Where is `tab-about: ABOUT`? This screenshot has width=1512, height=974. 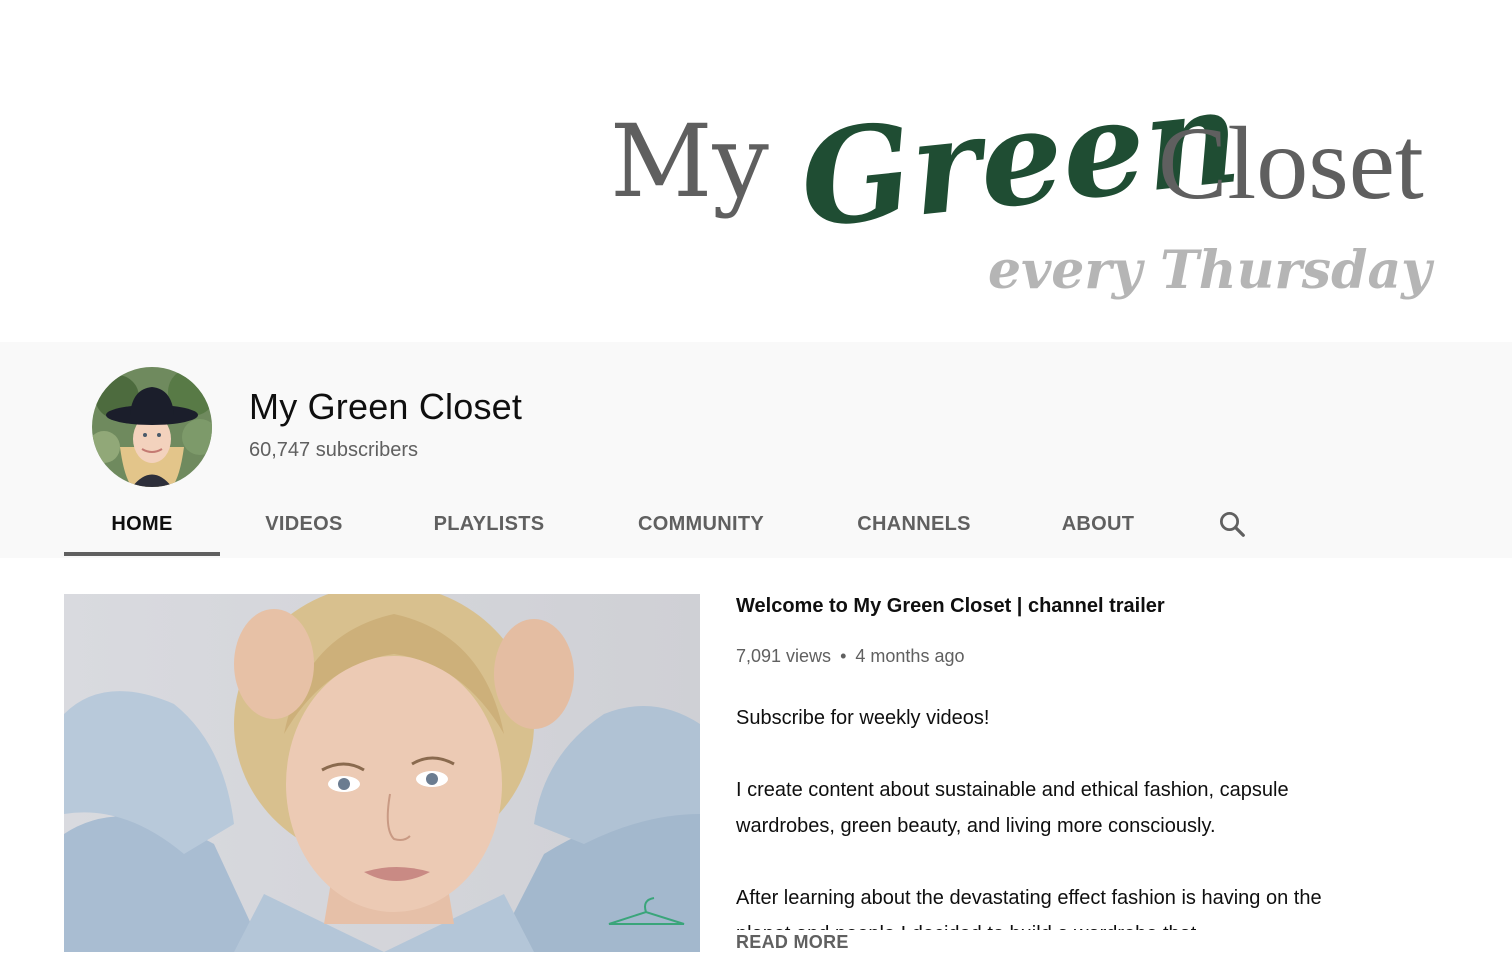
tab-about: ABOUT is located at coordinates (1098, 524).